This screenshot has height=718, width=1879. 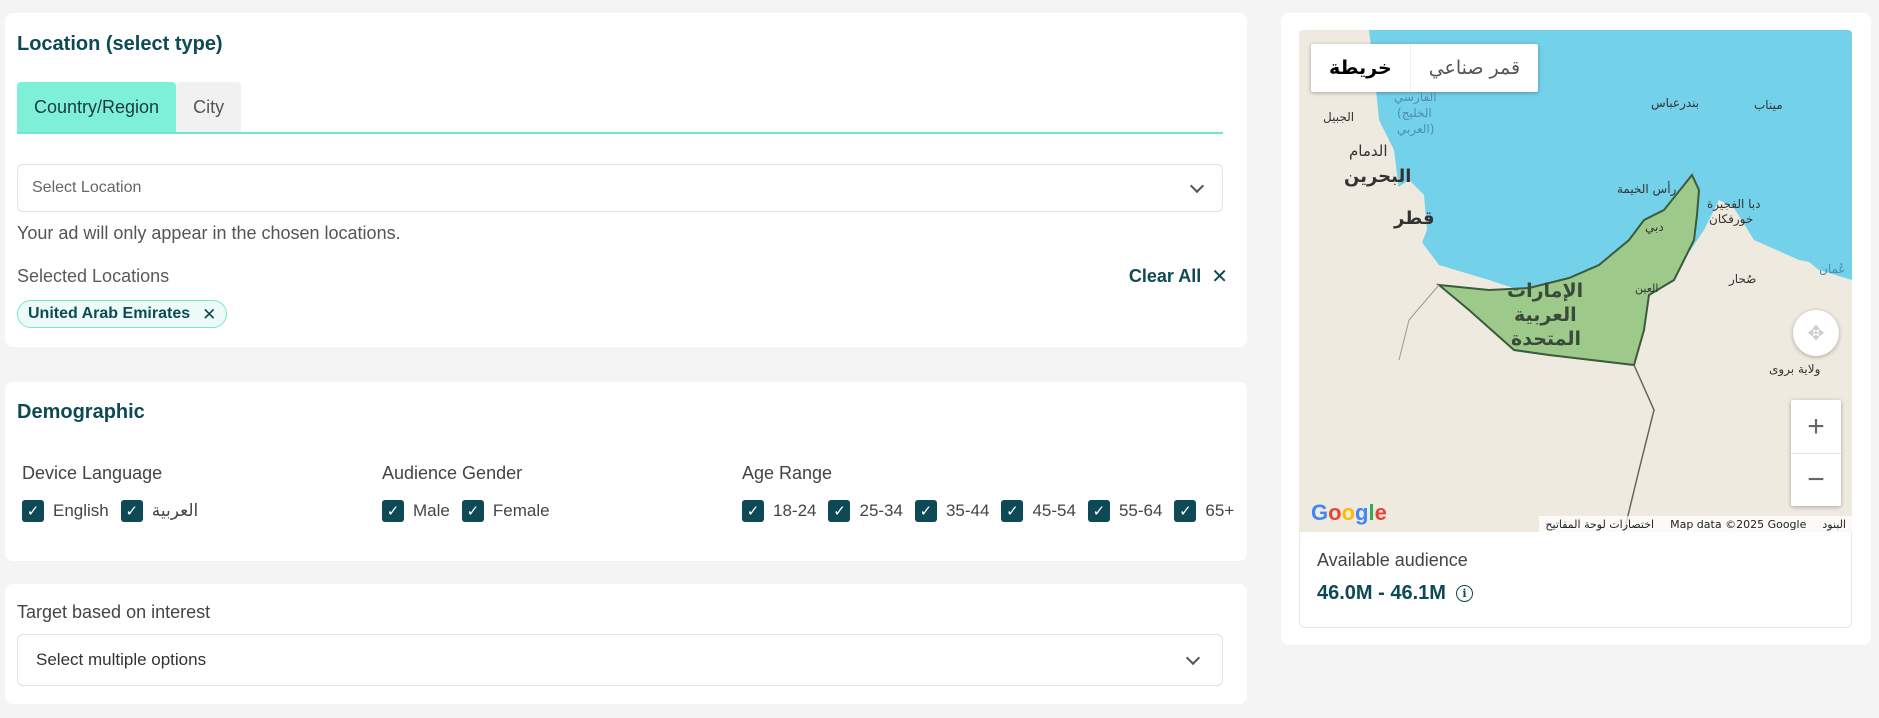 What do you see at coordinates (1464, 593) in the screenshot?
I see `info-icon: i` at bounding box center [1464, 593].